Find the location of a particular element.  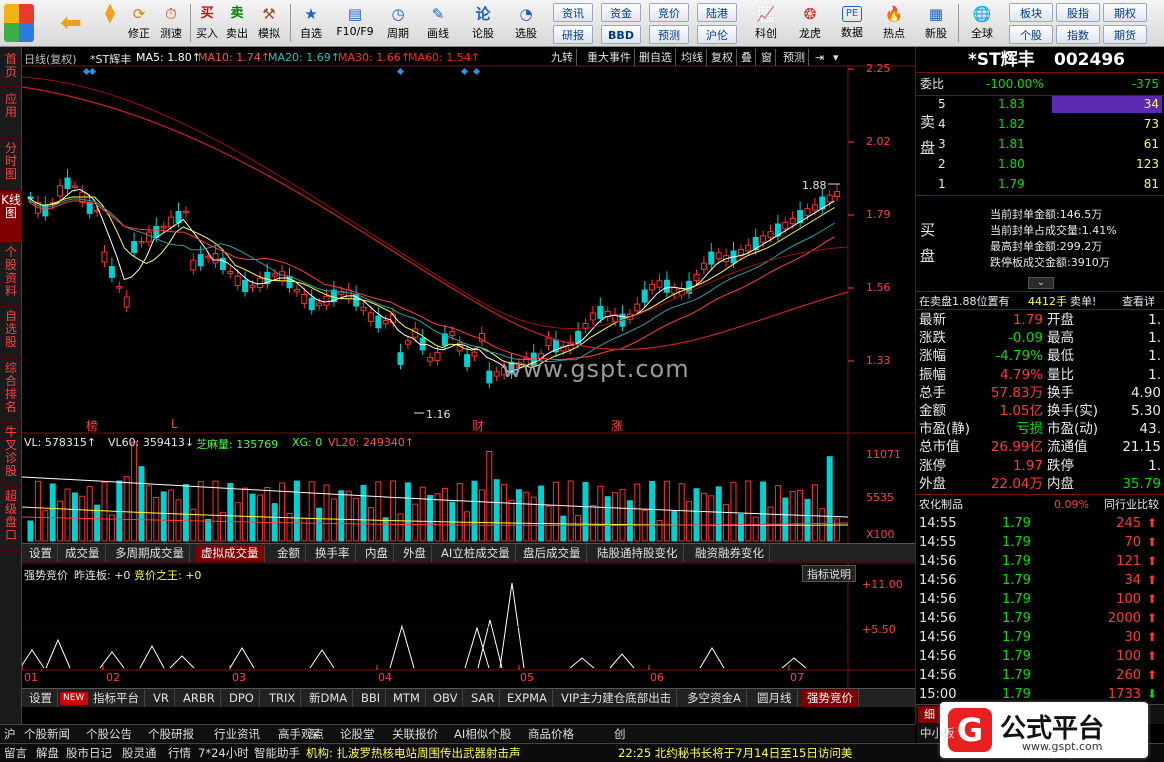

sector-button: 板块 is located at coordinates (1031, 12).